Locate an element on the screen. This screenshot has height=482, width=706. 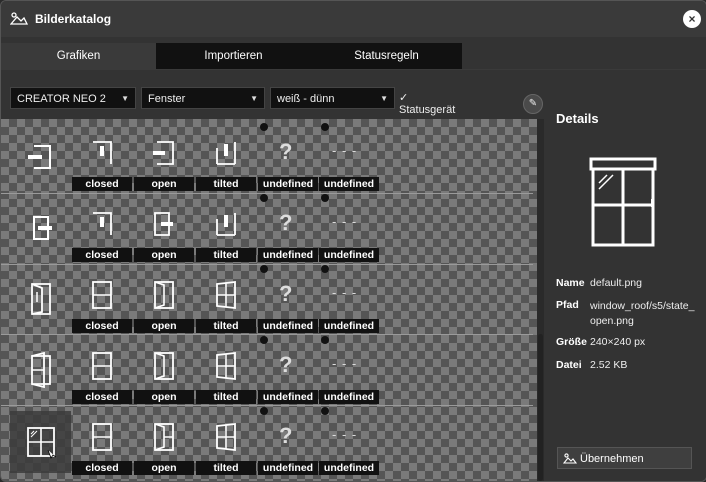
detail-size-row: Größe 240×240 px is located at coordinates (600, 342).